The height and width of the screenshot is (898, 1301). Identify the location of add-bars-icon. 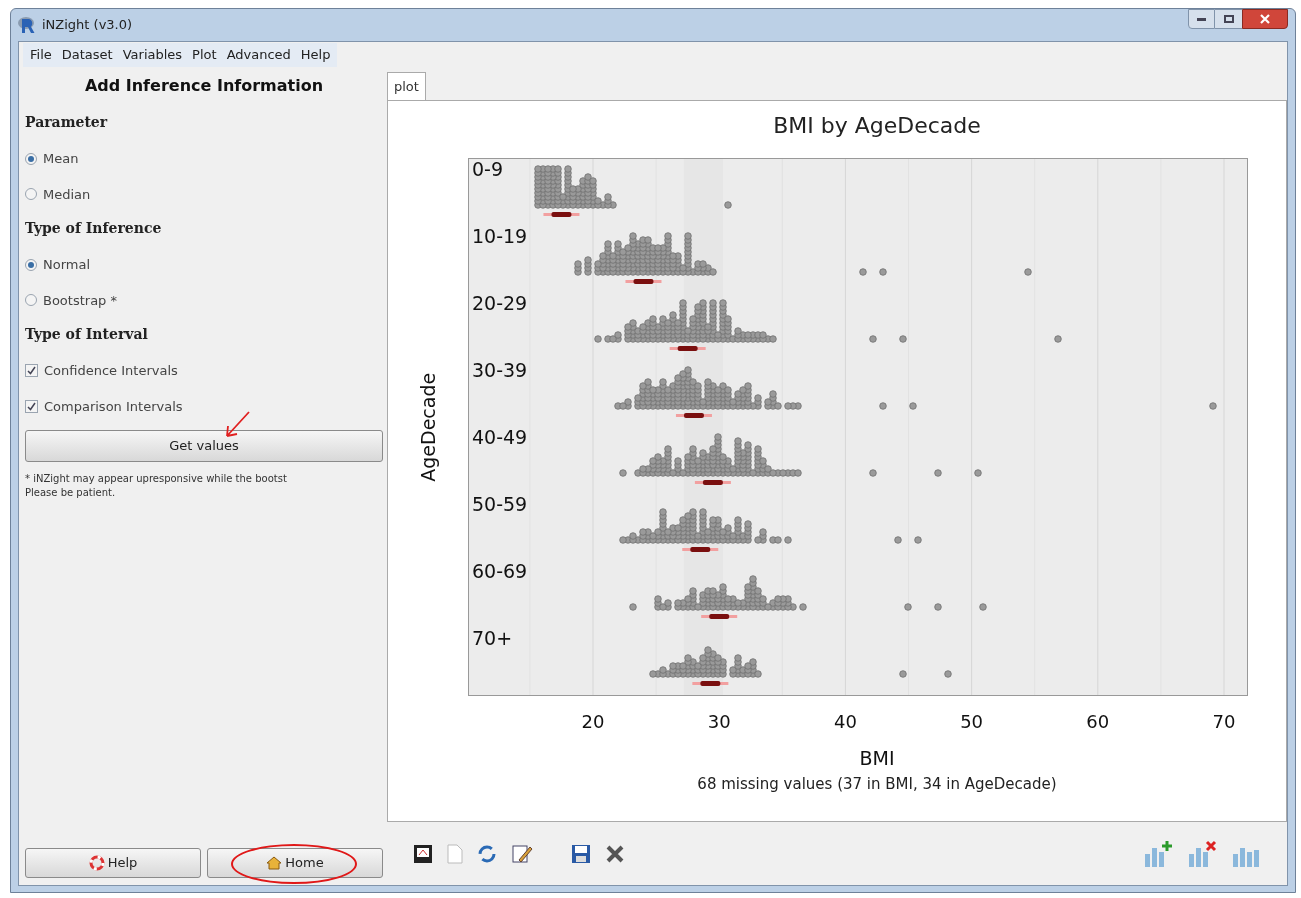
(1158, 853).